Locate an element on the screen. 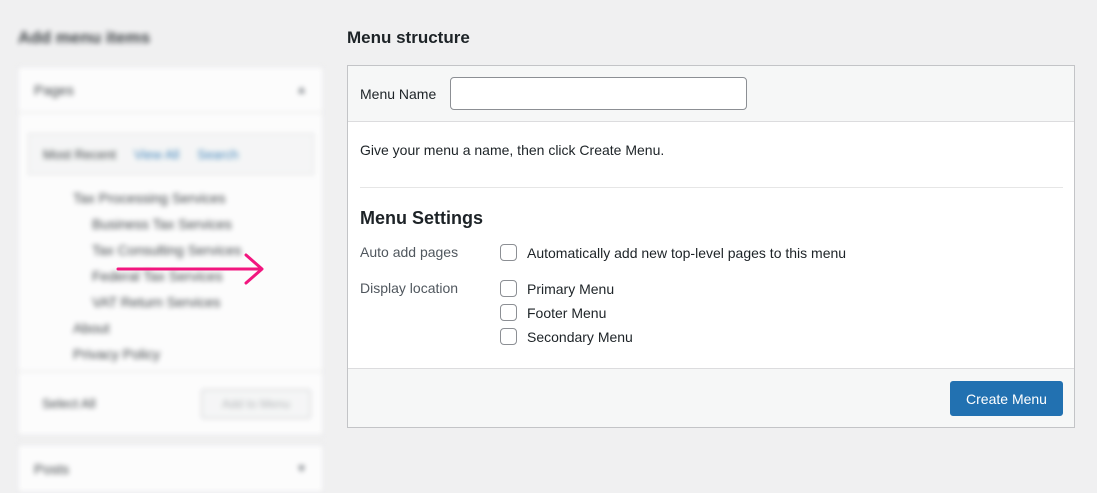 The image size is (1097, 493). divider is located at coordinates (711, 187).